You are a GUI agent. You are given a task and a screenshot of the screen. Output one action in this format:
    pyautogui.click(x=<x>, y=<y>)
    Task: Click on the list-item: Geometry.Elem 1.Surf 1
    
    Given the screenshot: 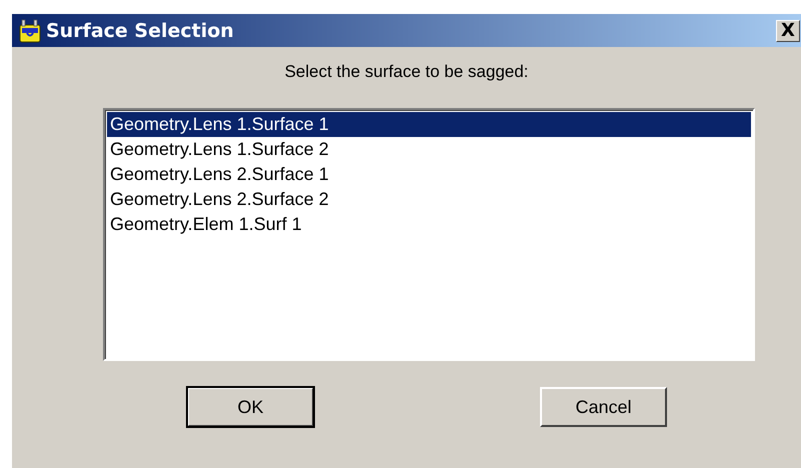 What is the action you would take?
    pyautogui.click(x=429, y=224)
    